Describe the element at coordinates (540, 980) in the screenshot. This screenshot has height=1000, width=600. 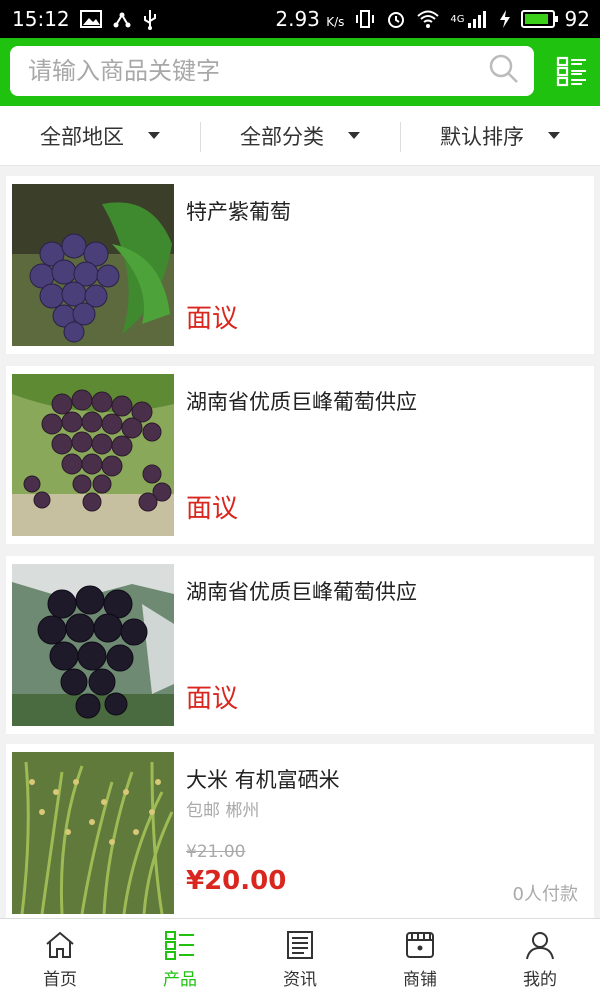
I see `nav-label: 我的` at that location.